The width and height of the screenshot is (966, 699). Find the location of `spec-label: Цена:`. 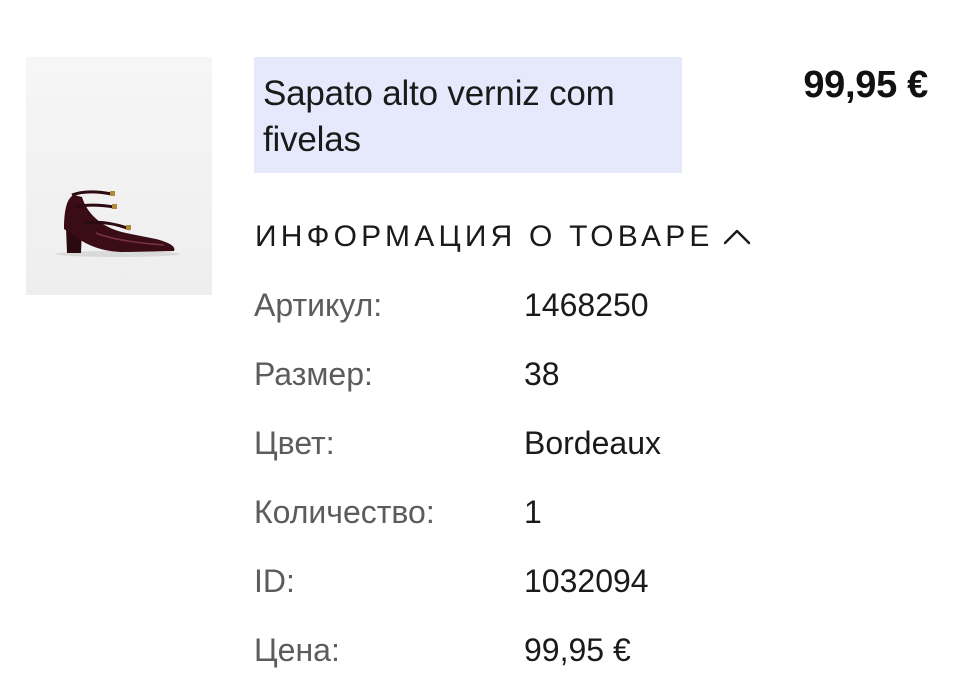

spec-label: Цена: is located at coordinates (297, 650).